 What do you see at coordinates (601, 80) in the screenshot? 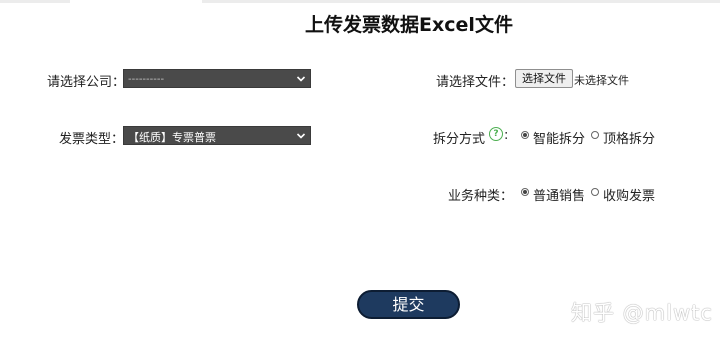
I see `file-status: 未选择文件` at bounding box center [601, 80].